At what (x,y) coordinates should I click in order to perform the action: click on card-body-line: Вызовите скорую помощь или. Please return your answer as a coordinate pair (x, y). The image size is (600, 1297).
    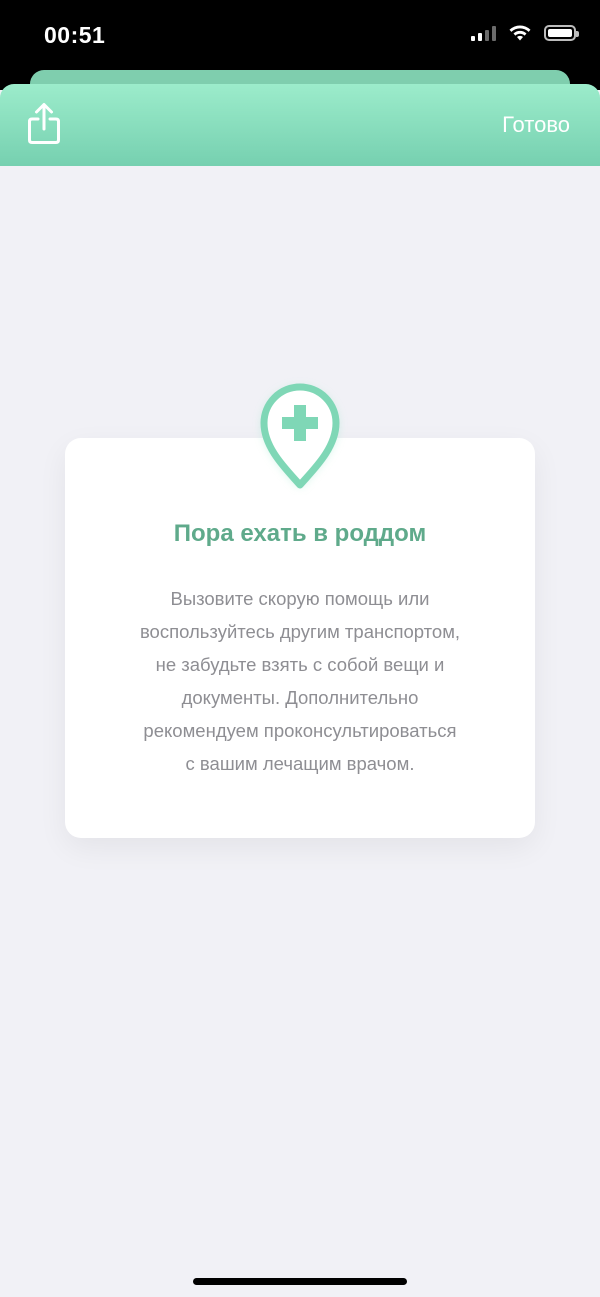
    Looking at the image, I should click on (300, 598).